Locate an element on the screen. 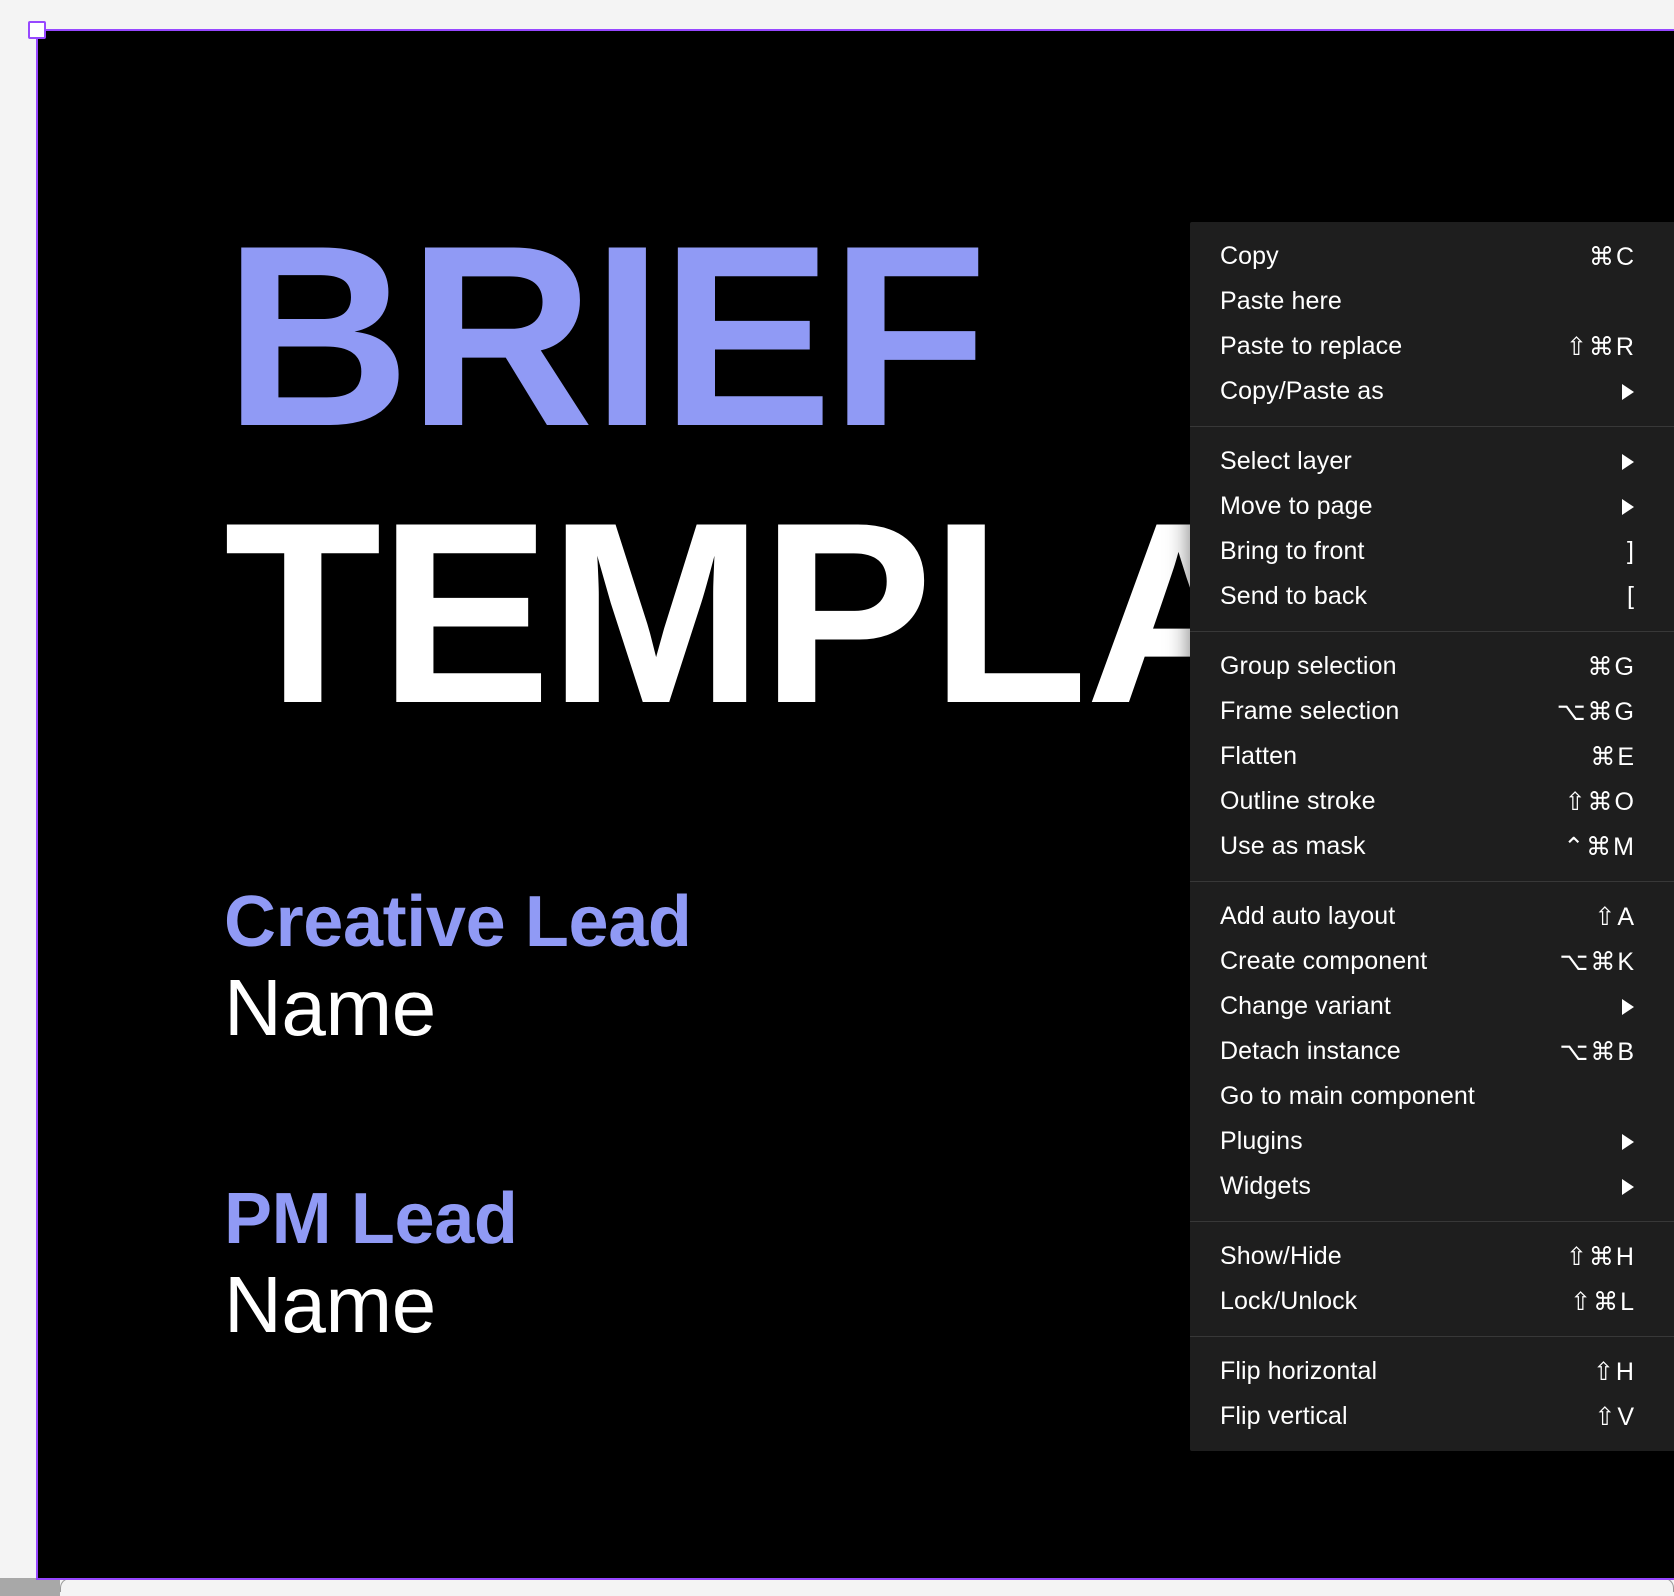 The height and width of the screenshot is (1596, 1674). horizontal-scrollbar is located at coordinates (867, 1585).